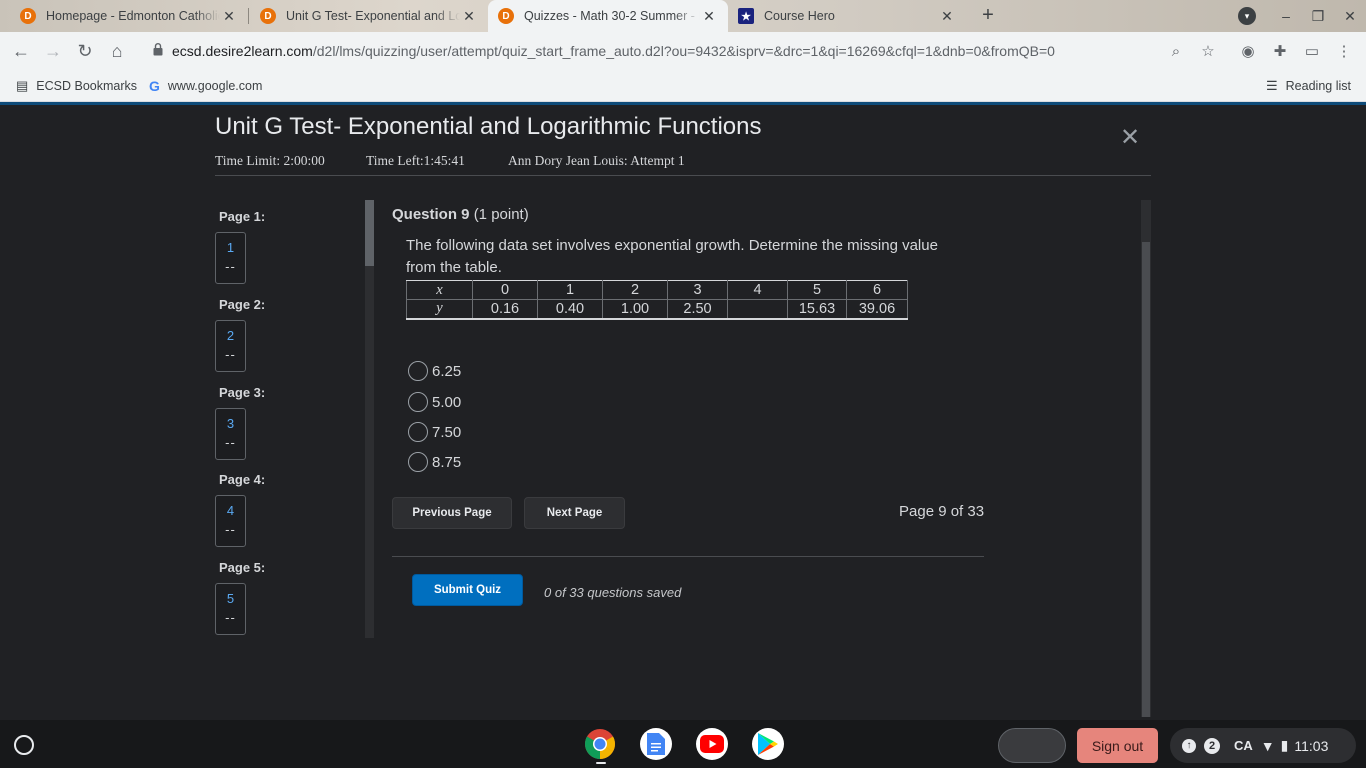  I want to click on option-label: 5.00, so click(447, 402).